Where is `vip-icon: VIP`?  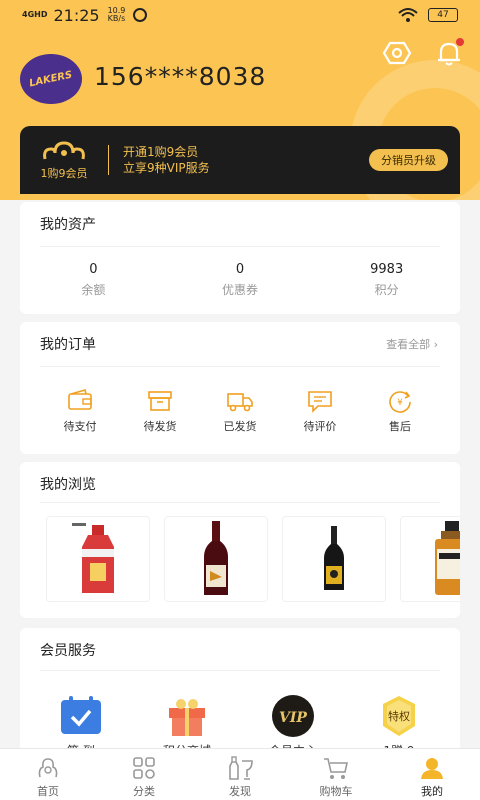 vip-icon: VIP is located at coordinates (293, 716).